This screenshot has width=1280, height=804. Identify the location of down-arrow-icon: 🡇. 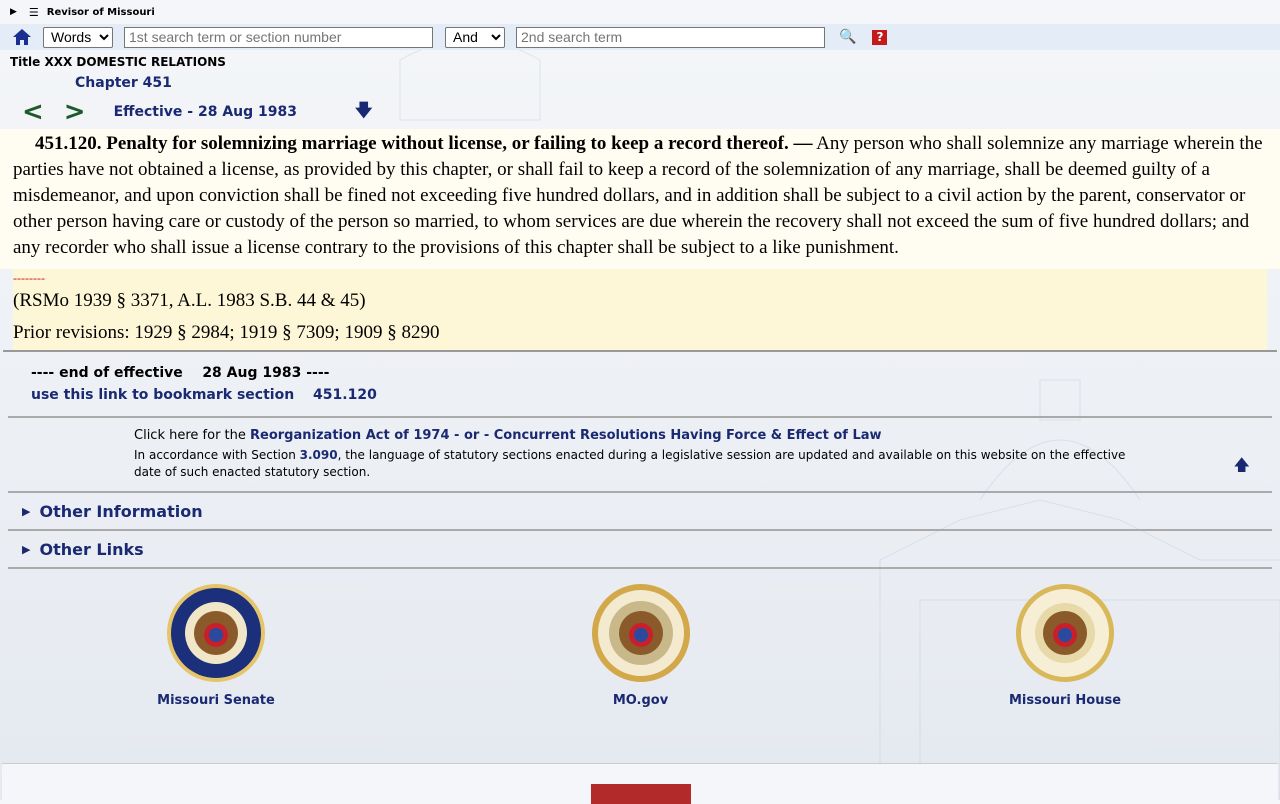
(363, 112).